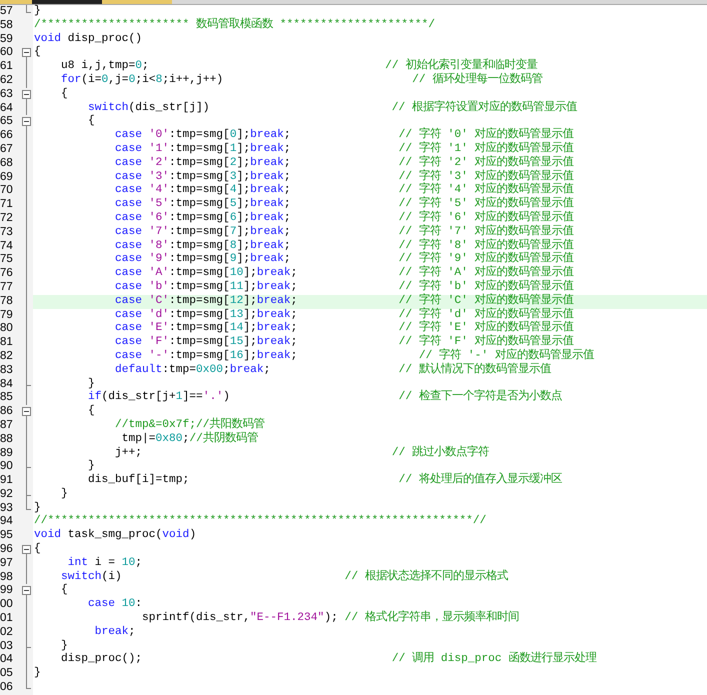 Image resolution: width=707 pixels, height=695 pixels. What do you see at coordinates (10, 688) in the screenshot?
I see `line-number: 06` at bounding box center [10, 688].